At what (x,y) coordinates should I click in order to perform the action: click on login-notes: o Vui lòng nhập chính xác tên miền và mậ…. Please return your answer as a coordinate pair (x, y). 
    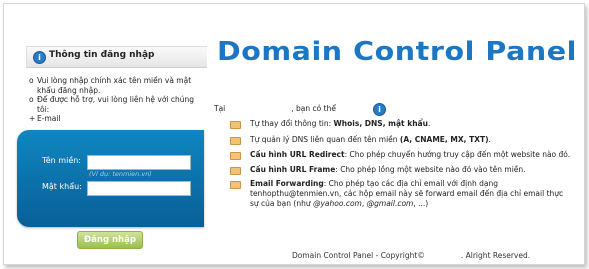
    Looking at the image, I should click on (118, 100).